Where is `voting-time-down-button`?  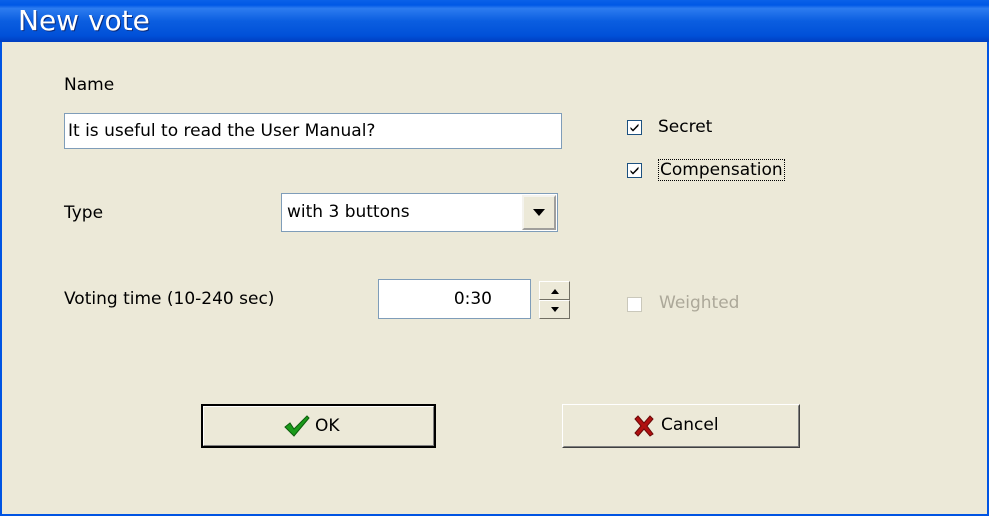
voting-time-down-button is located at coordinates (554, 309).